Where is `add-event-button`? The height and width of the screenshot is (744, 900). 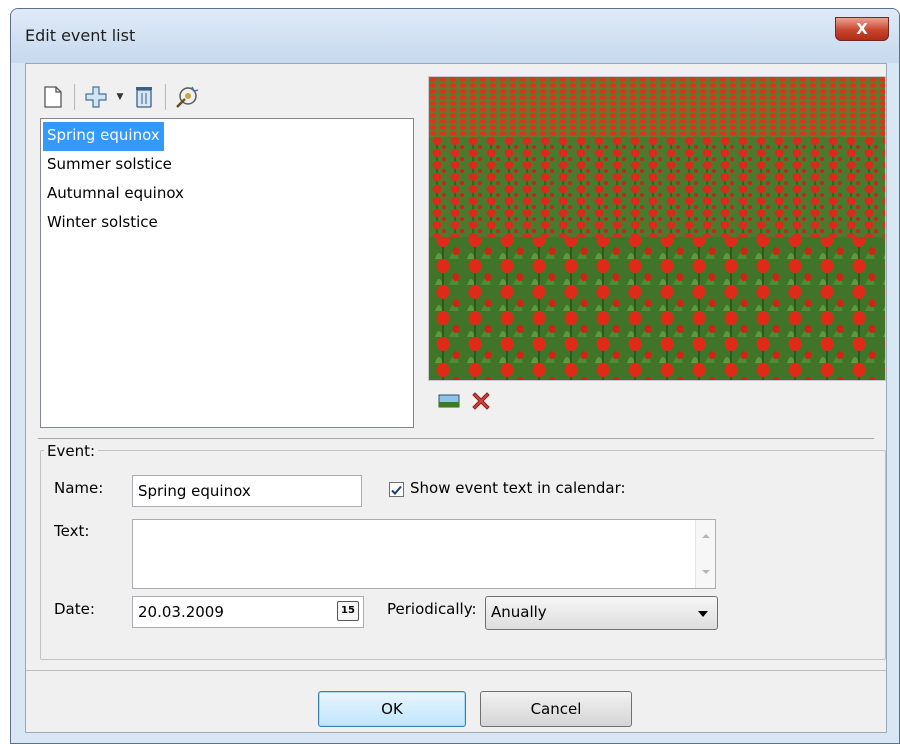
add-event-button is located at coordinates (96, 97).